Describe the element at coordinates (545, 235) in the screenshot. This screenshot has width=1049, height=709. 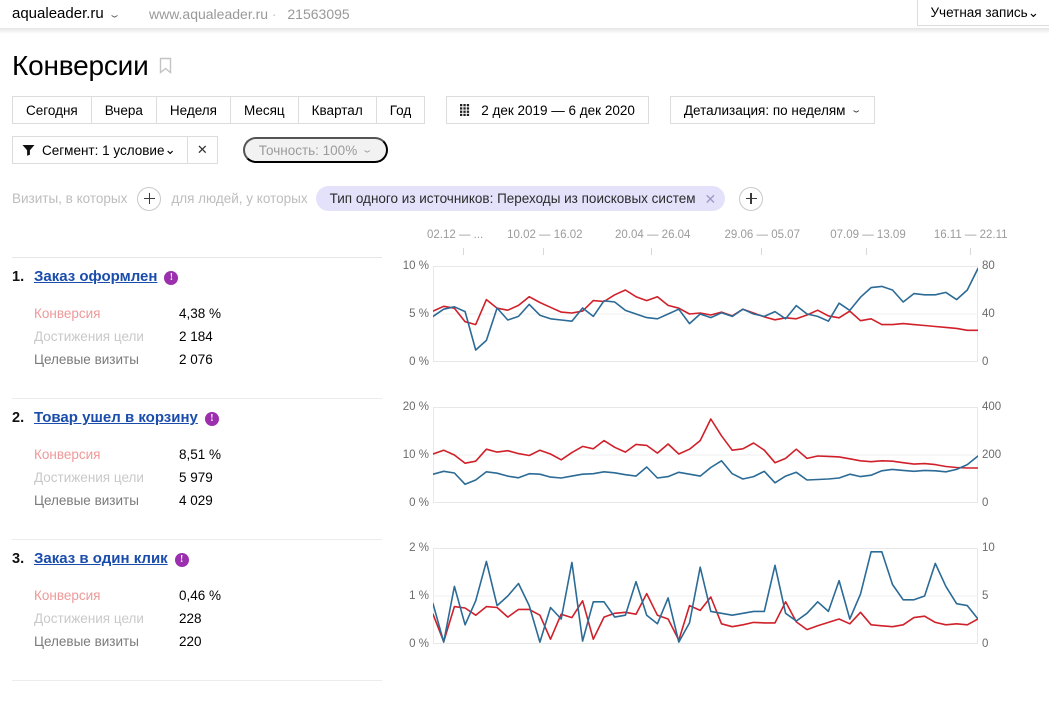
I see `x-axis-tick-label: 10.02 — 16.02` at that location.